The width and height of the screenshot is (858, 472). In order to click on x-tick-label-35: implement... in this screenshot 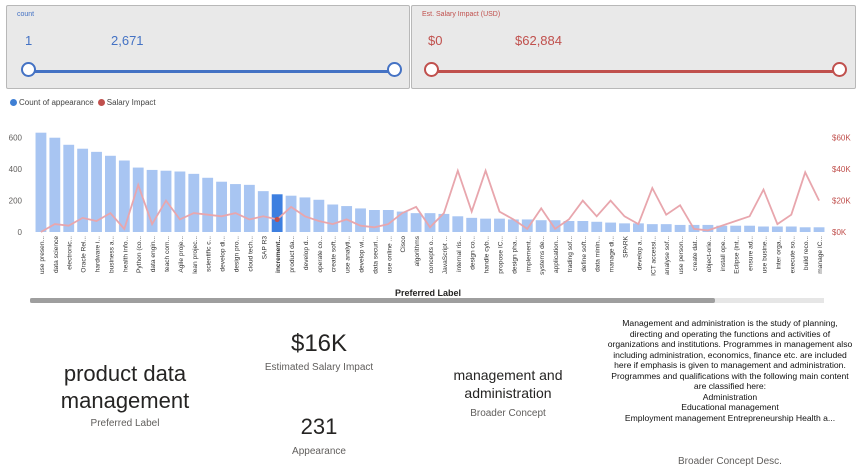, I will do `click(528, 254)`.